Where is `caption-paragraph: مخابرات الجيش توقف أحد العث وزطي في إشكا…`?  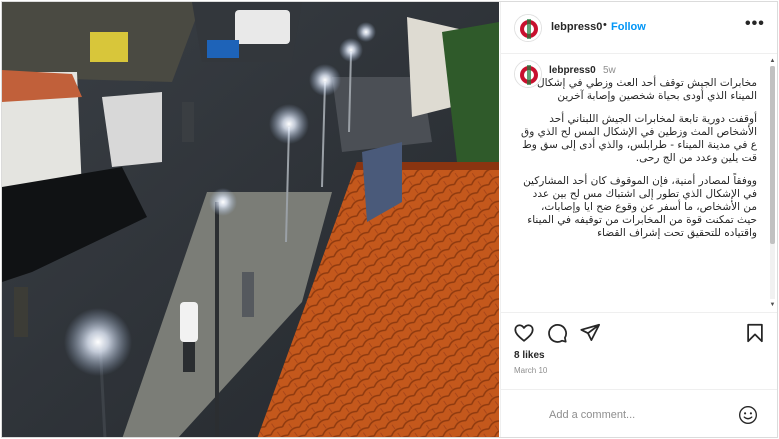
caption-paragraph: مخابرات الجيش توقف أحد العث وزطي في إشكا… is located at coordinates (647, 89).